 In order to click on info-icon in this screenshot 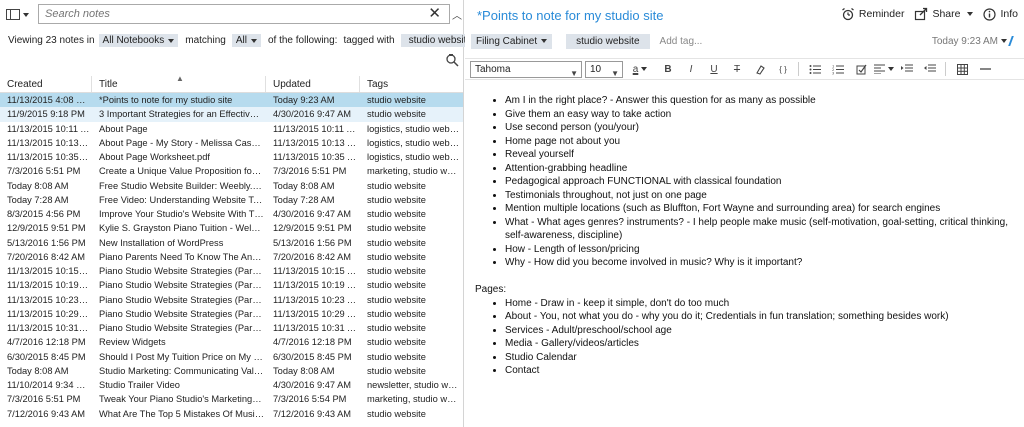, I will do `click(990, 14)`.